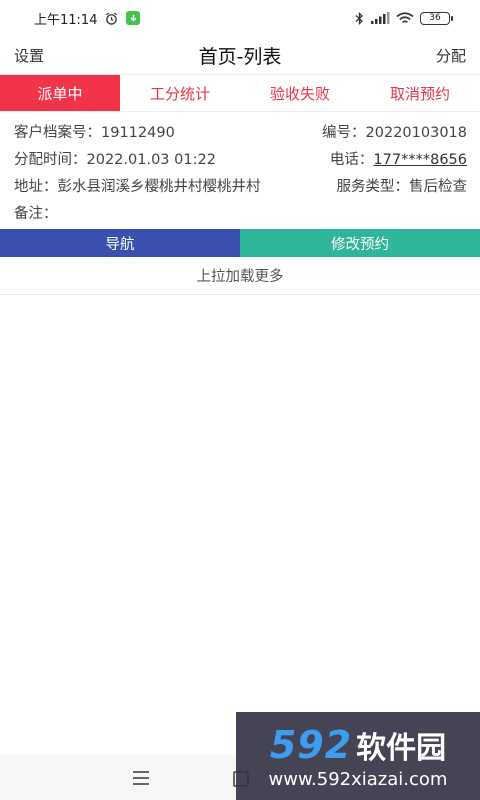 The image size is (480, 800). What do you see at coordinates (240, 212) in the screenshot?
I see `order-row-4: 备注：` at bounding box center [240, 212].